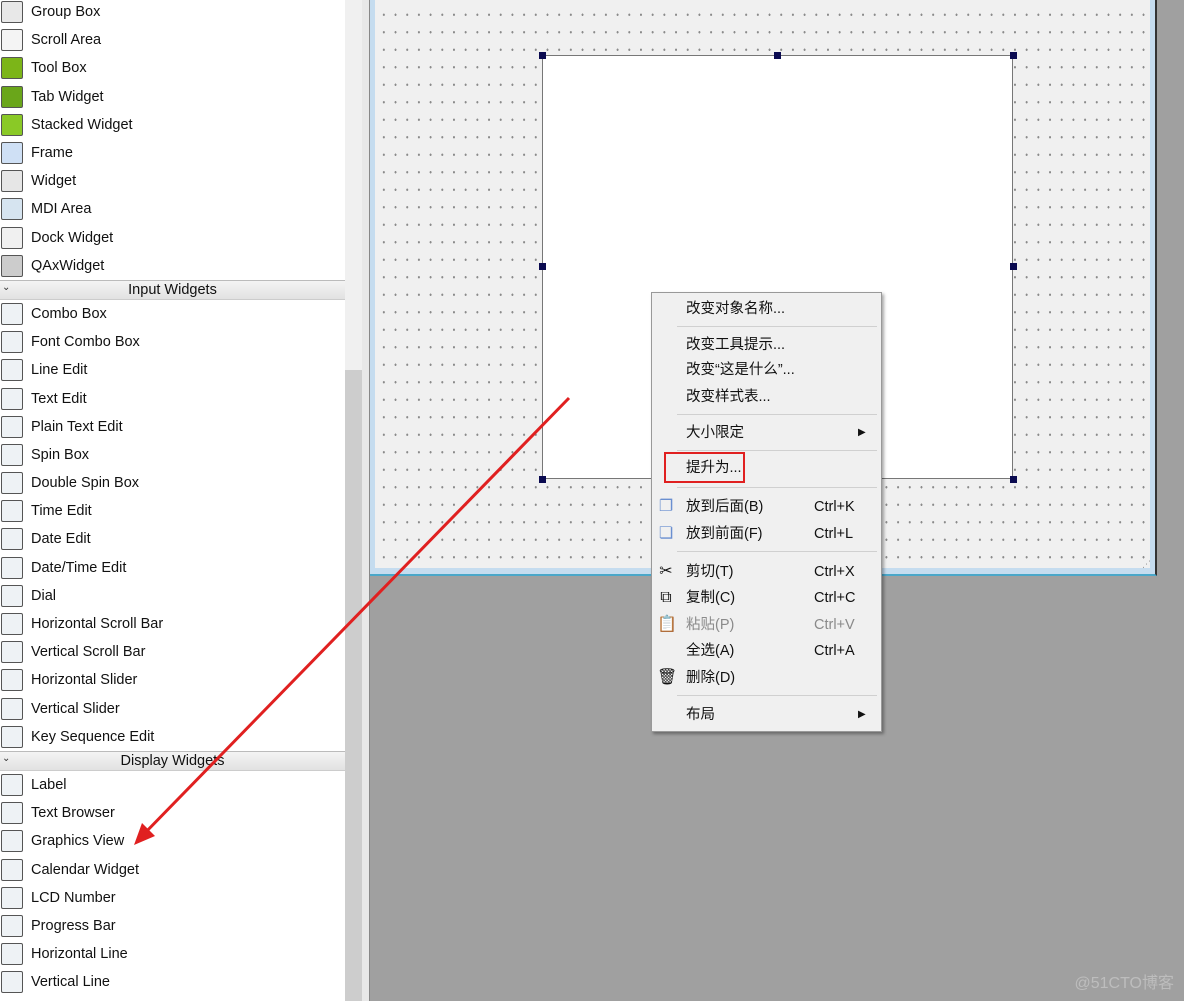 This screenshot has height=1001, width=1184. I want to click on menu-item-layout: 布局 ▶, so click(766, 715).